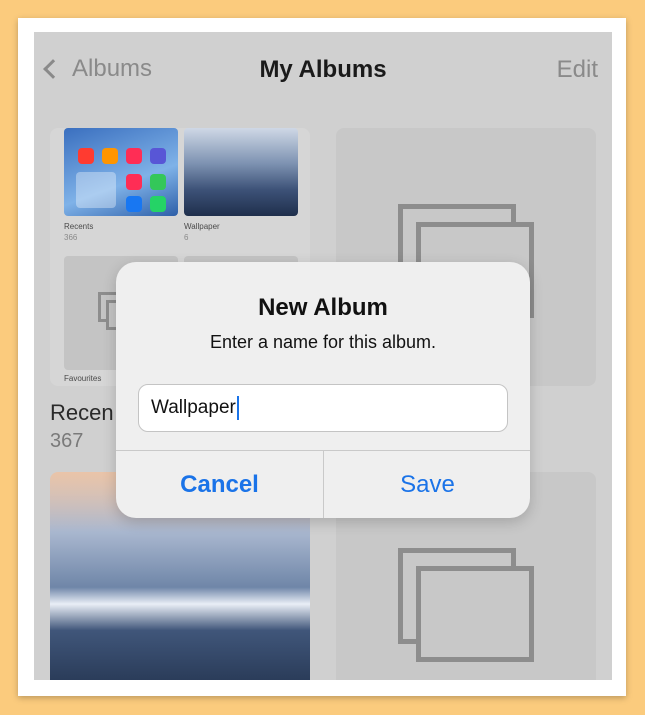  I want to click on save-button: Save, so click(427, 484).